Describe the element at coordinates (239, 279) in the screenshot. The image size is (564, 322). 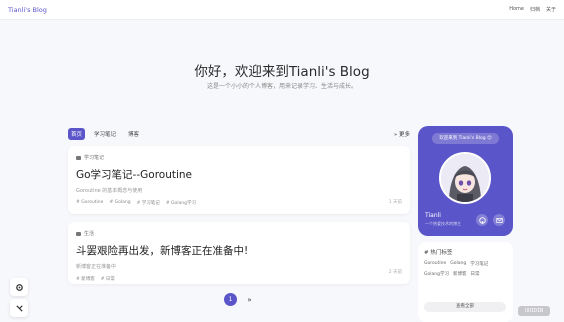
I see `post-tags: # 新博客 # 日常` at that location.